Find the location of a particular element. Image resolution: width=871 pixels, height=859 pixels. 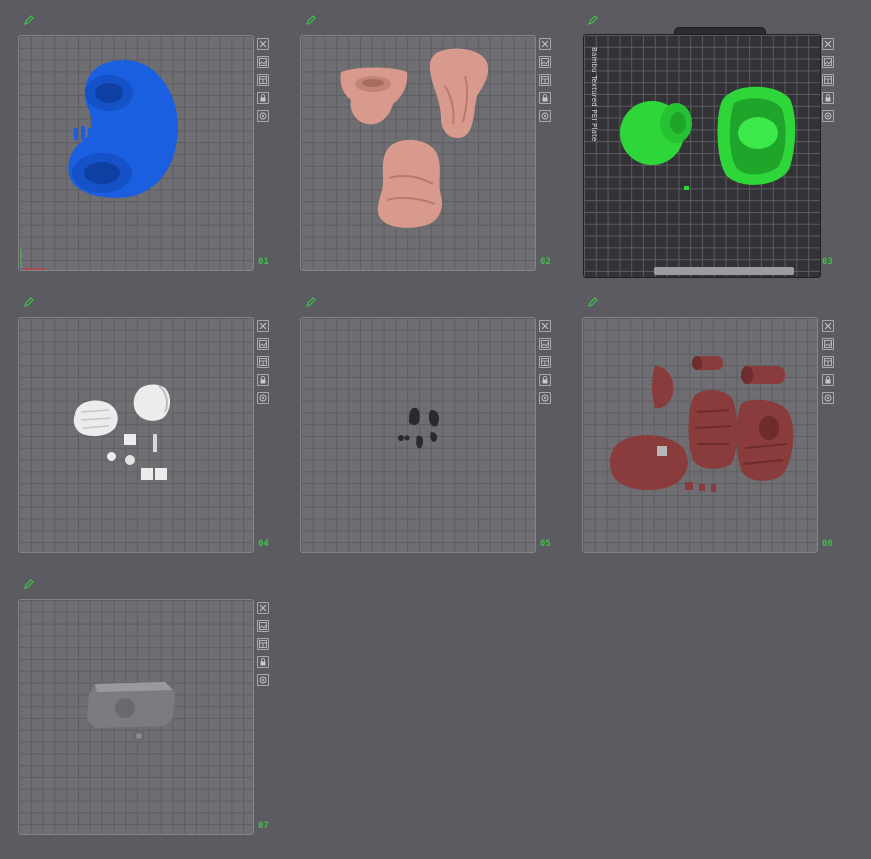

white-fist-model is located at coordinates (96, 418).